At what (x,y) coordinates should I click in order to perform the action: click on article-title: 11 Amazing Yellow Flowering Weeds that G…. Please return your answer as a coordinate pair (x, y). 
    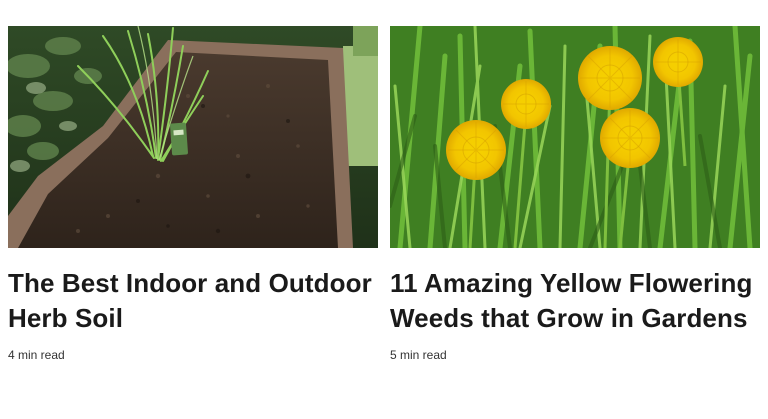
    Looking at the image, I should click on (574, 301).